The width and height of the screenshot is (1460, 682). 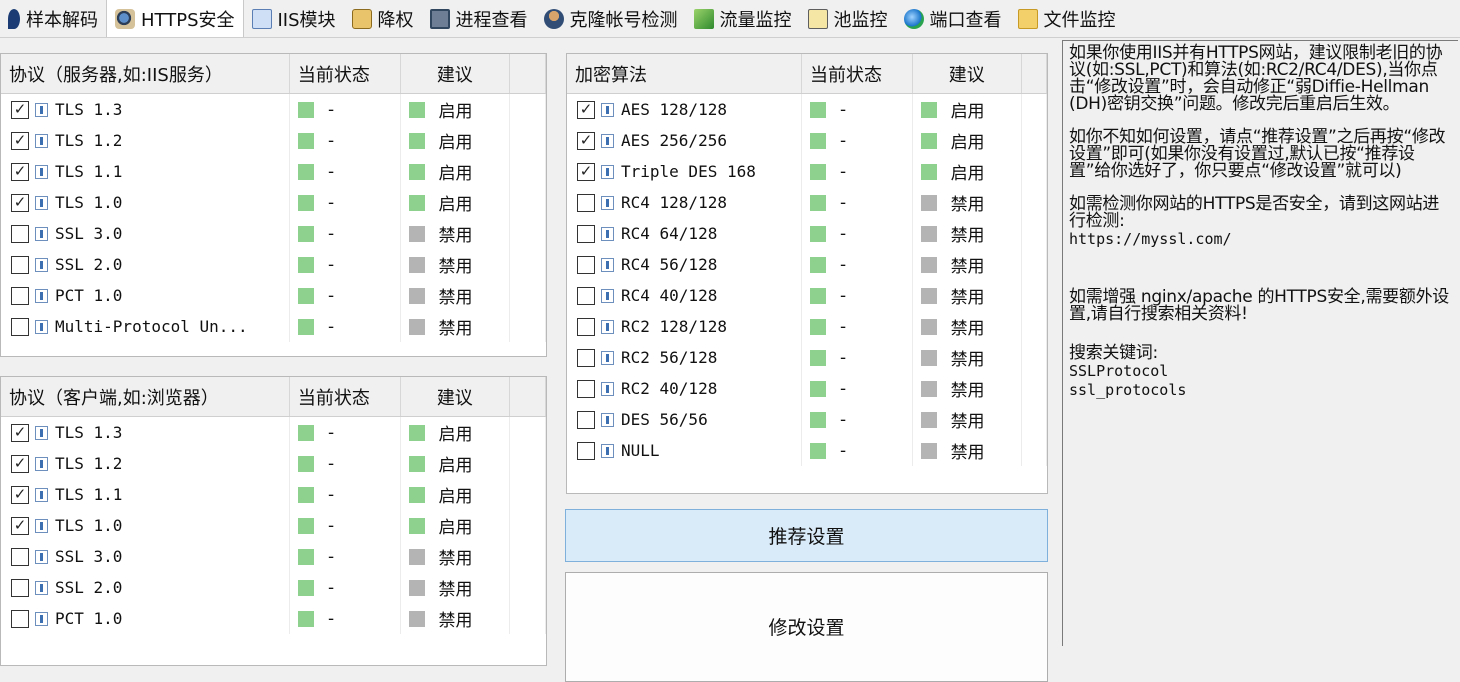 What do you see at coordinates (685, 357) in the screenshot?
I see `name-cell: RC2 56/128` at bounding box center [685, 357].